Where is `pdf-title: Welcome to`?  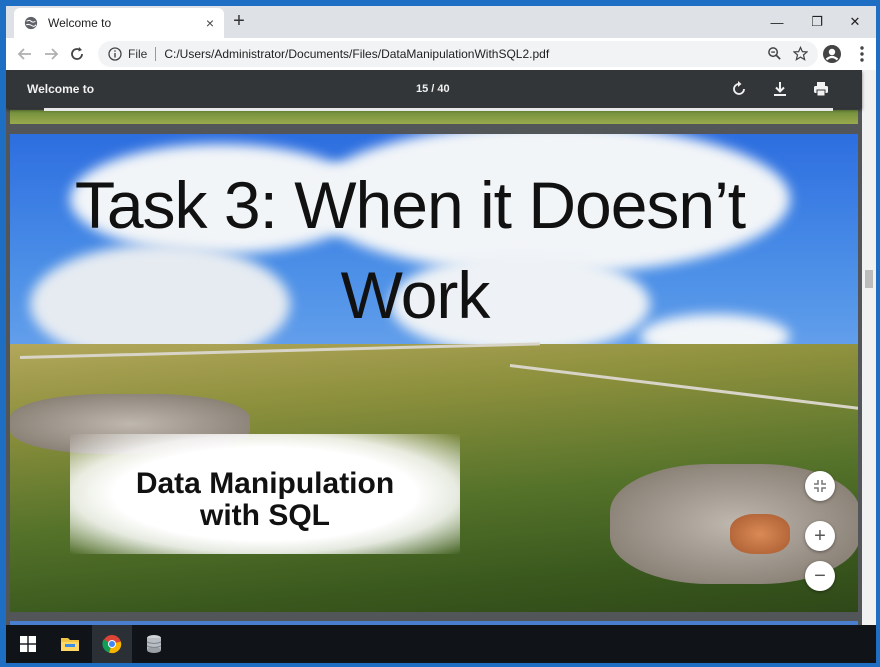
pdf-title: Welcome to is located at coordinates (61, 89).